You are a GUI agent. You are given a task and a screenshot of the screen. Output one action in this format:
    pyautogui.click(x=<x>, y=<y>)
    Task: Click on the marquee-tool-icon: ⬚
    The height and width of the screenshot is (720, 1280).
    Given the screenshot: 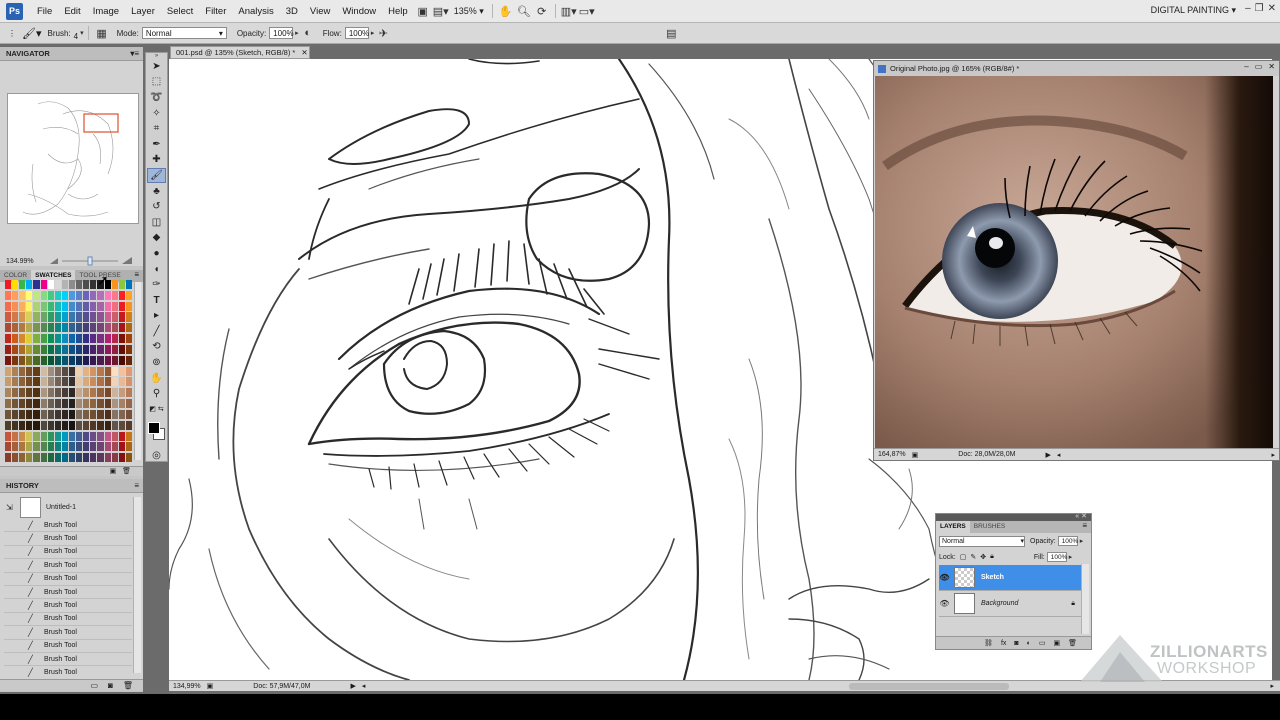 What is the action you would take?
    pyautogui.click(x=156, y=82)
    